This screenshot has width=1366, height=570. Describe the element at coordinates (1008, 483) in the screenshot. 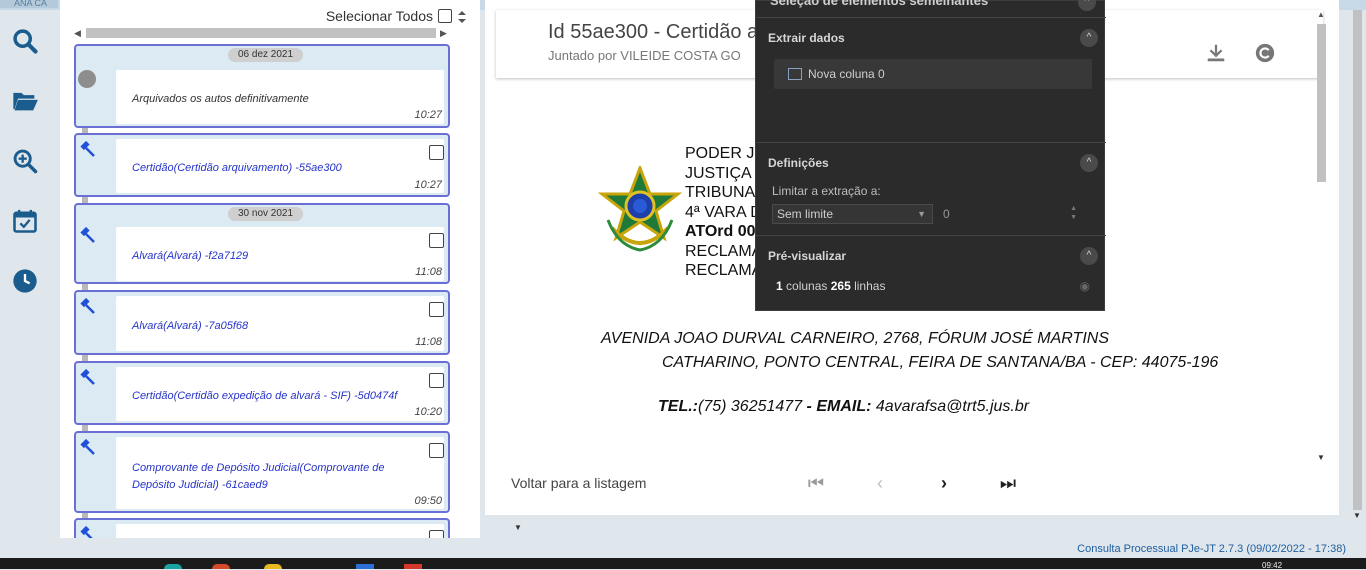

I see `last-page-icon: ⏭` at that location.